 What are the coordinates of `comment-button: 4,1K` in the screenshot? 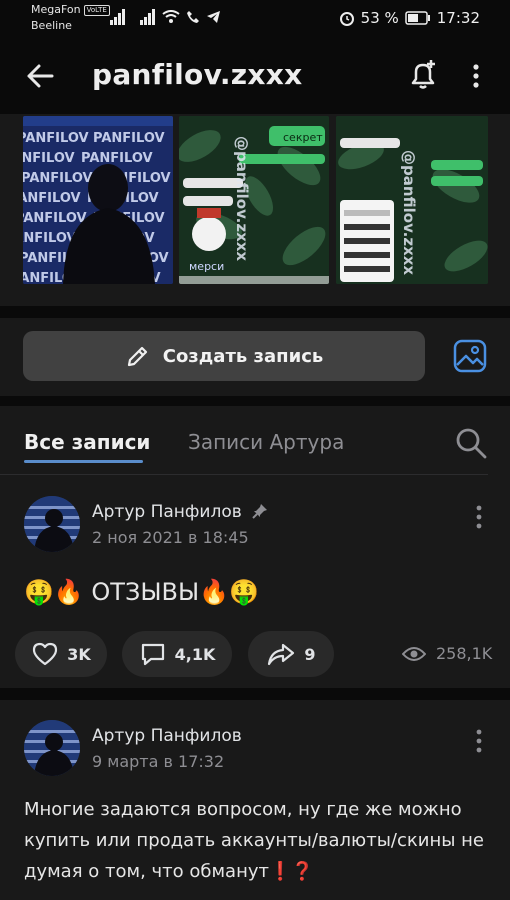 It's located at (177, 654).